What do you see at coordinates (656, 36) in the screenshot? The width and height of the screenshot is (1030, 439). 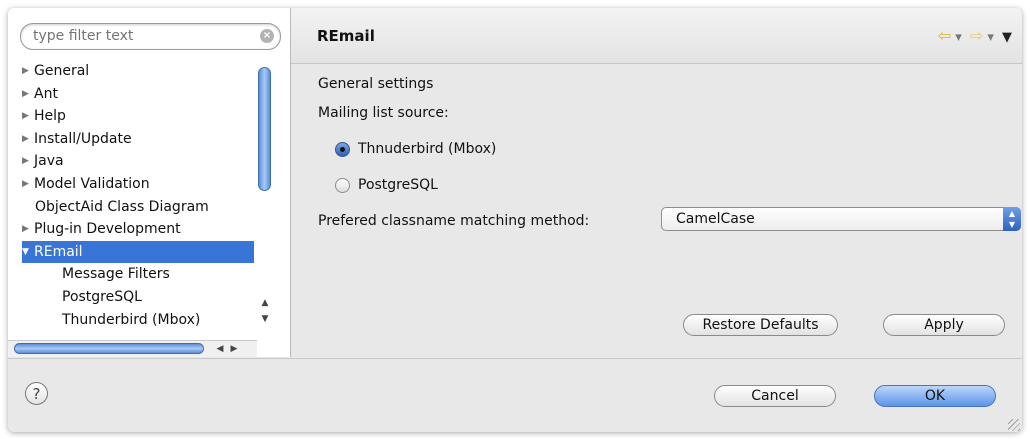 I see `page-header: REmail ⇦ ▾ ⇨ ▾ ▼` at bounding box center [656, 36].